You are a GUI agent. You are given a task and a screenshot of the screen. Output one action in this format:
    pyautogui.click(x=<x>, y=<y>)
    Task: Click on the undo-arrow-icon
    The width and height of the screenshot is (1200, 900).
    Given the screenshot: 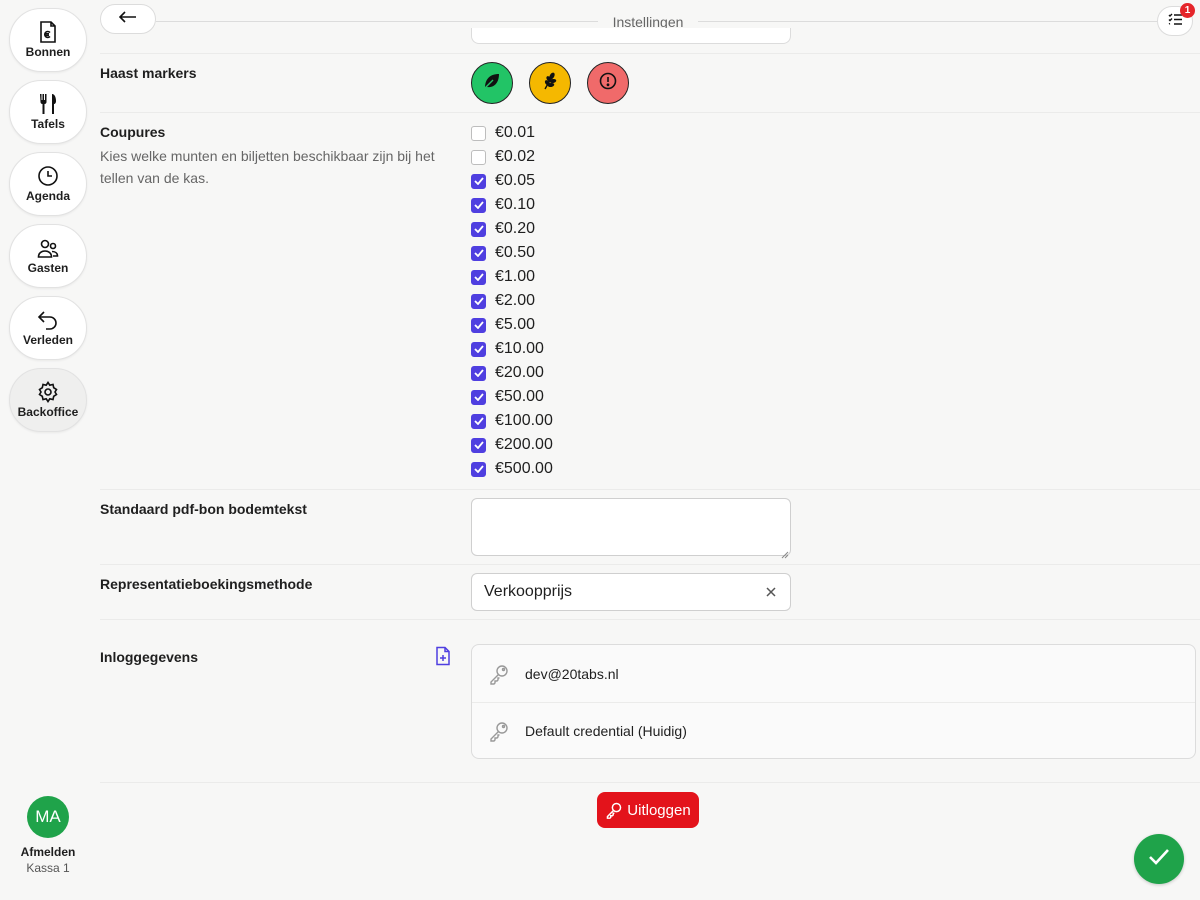 What is the action you would take?
    pyautogui.click(x=48, y=320)
    